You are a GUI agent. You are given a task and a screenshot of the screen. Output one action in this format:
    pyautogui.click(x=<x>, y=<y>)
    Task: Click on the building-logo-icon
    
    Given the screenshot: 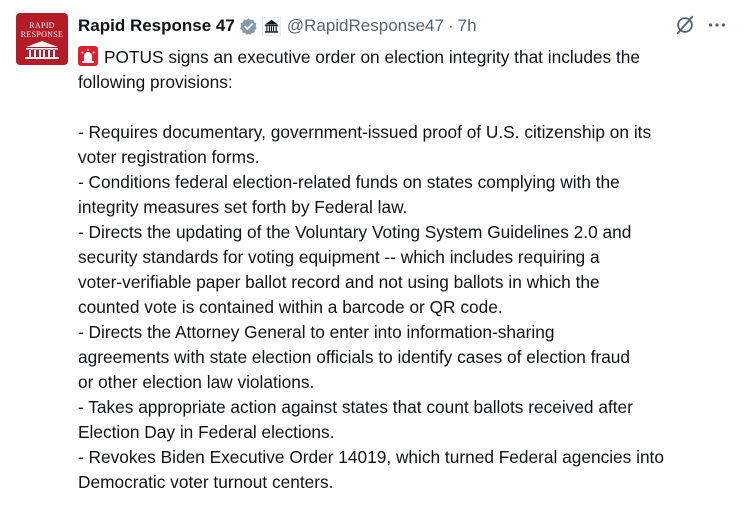 What is the action you would take?
    pyautogui.click(x=42, y=50)
    